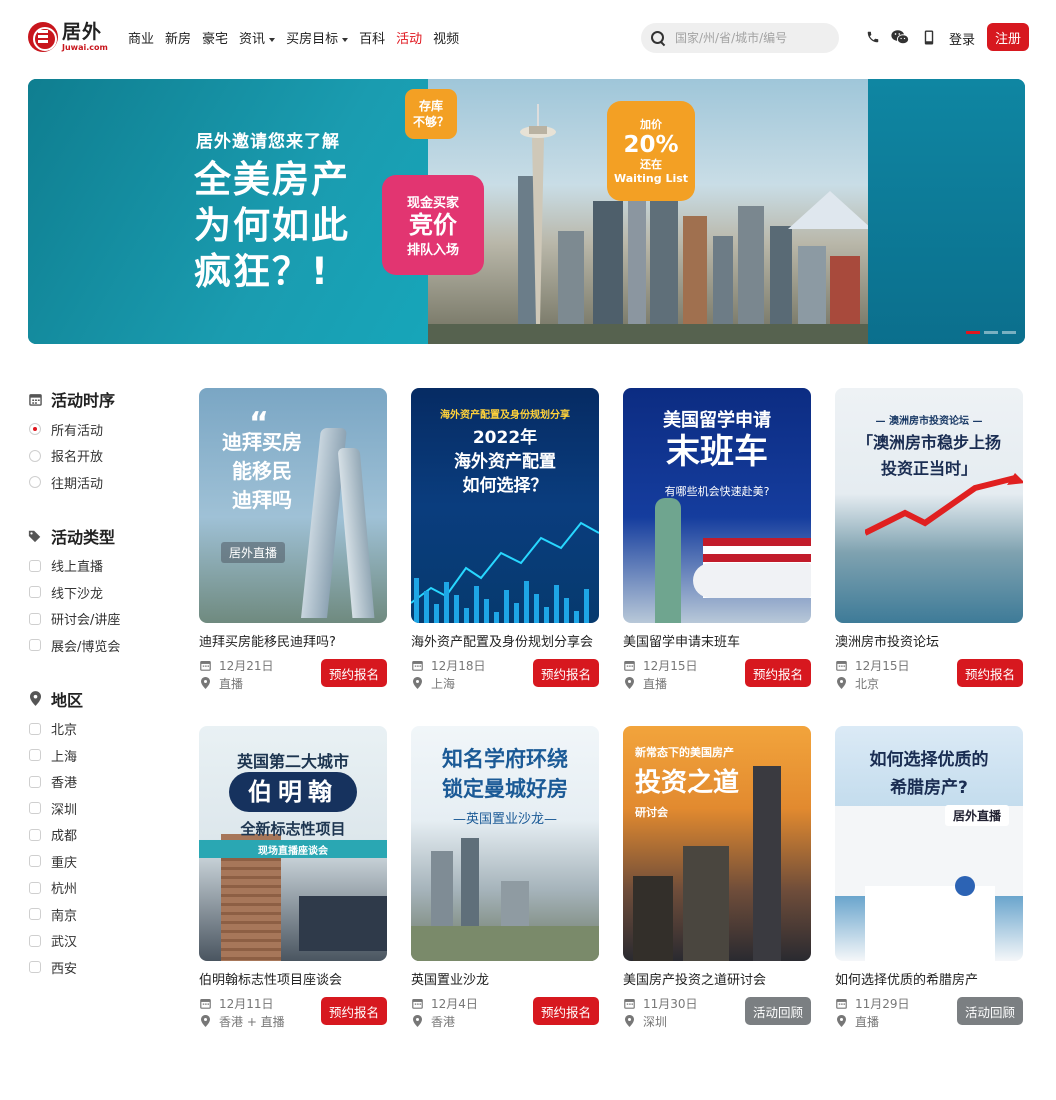 The image size is (1056, 1100). Describe the element at coordinates (215, 37) in the screenshot. I see `nav-item: 豪宅` at that location.